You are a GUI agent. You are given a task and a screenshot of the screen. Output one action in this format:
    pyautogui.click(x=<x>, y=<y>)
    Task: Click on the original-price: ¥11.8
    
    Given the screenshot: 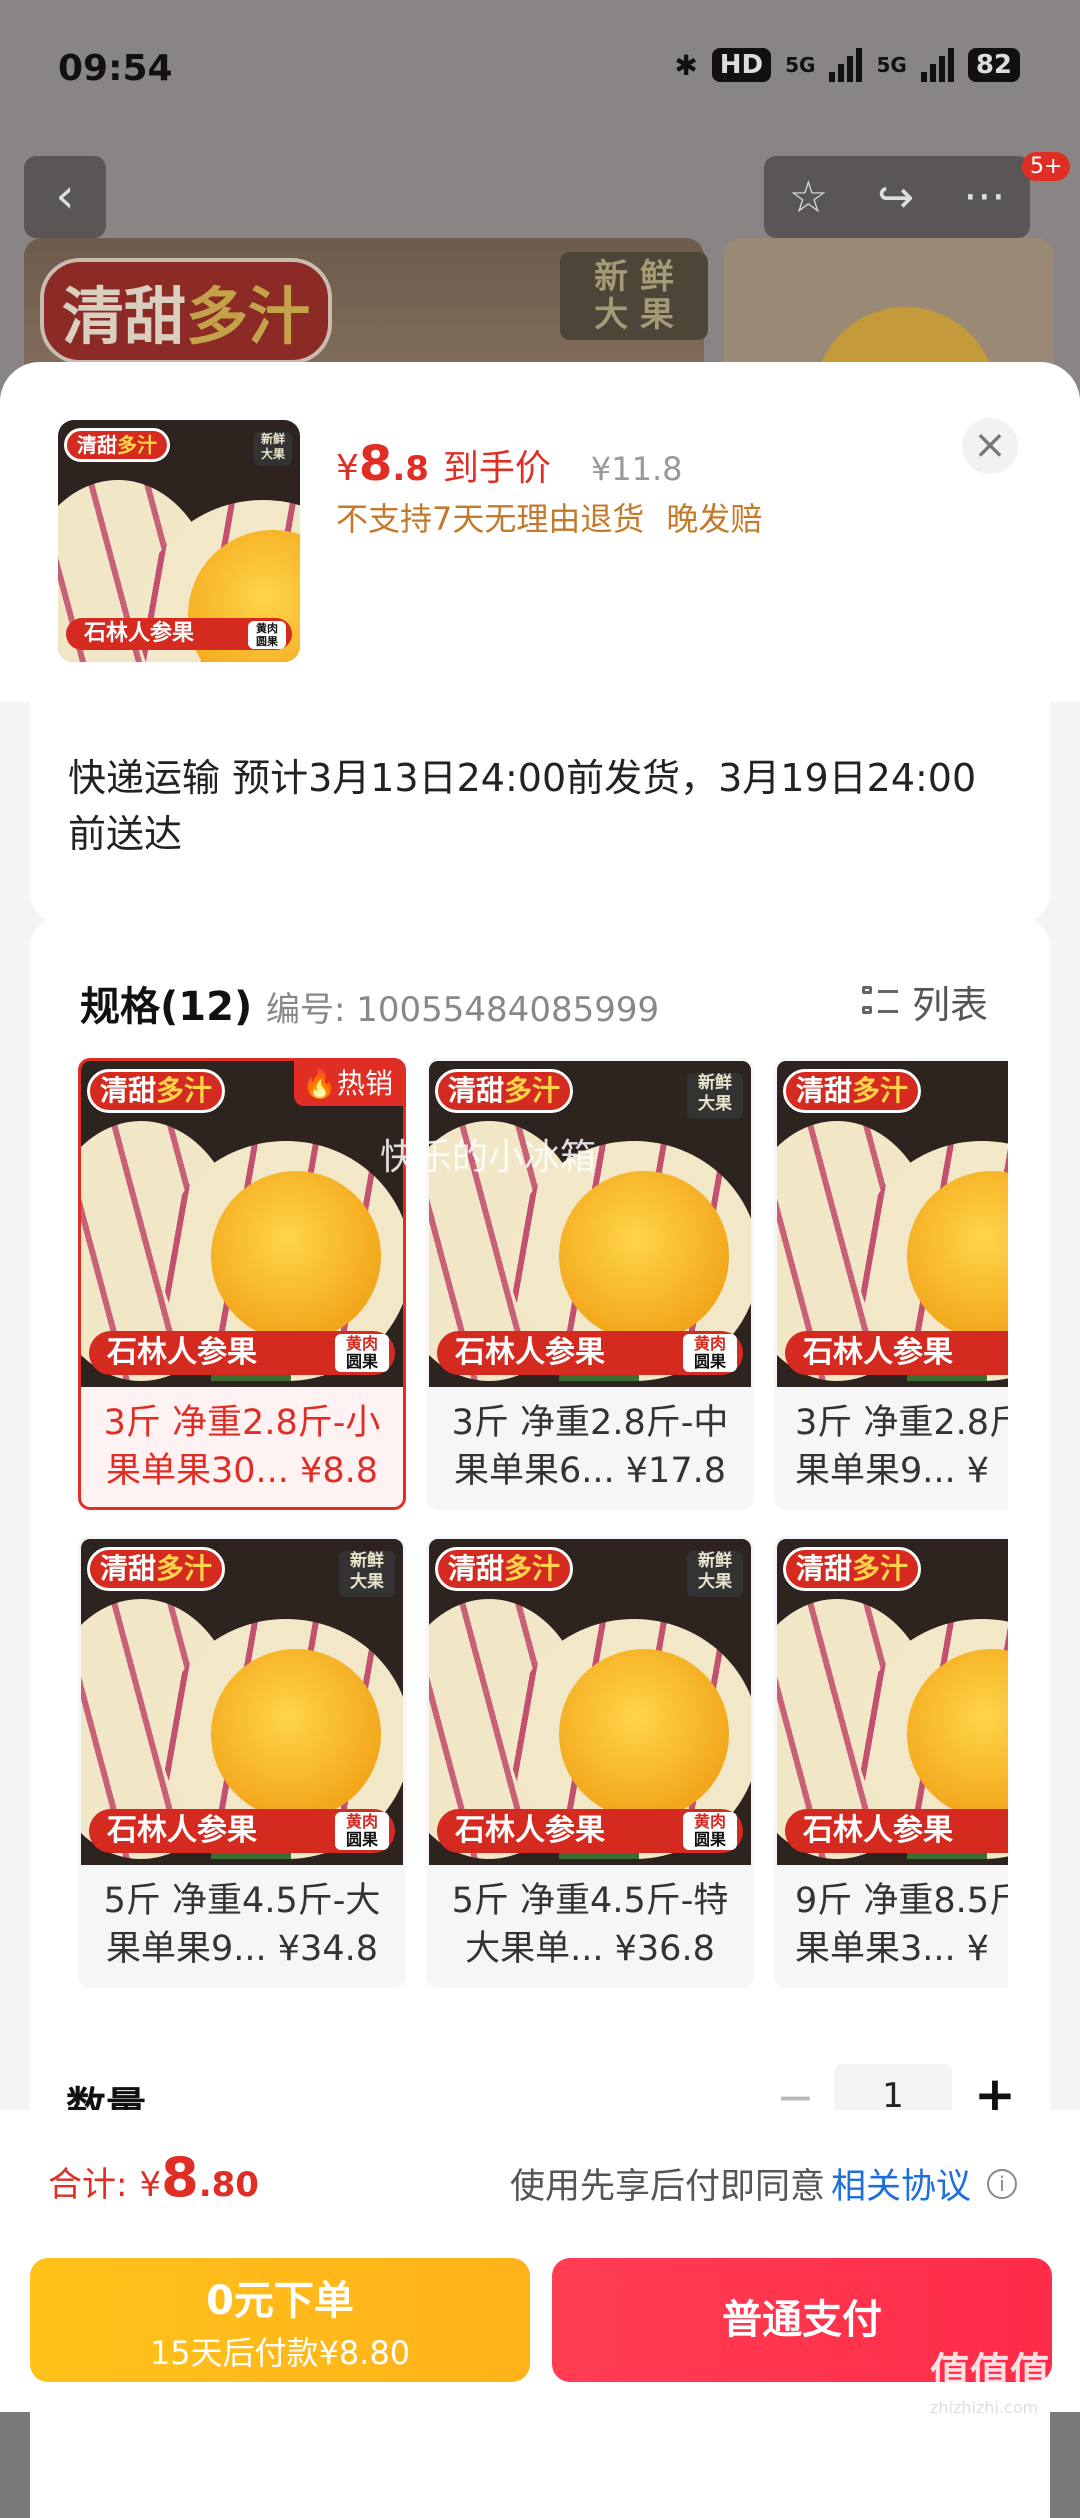 What is the action you would take?
    pyautogui.click(x=636, y=469)
    